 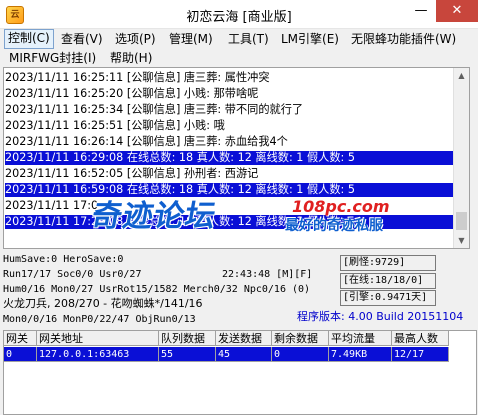 What do you see at coordinates (403, 39) in the screenshot?
I see `menu-plugin: 无限蜂功能插件(W)` at bounding box center [403, 39].